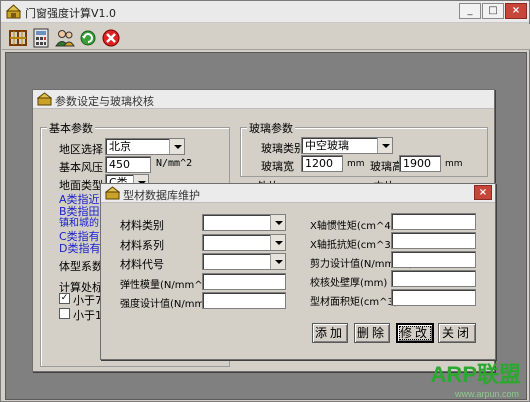  What do you see at coordinates (263, 99) in the screenshot?
I see `param-dialog-title-bar: 参数设定与玻璃校核` at bounding box center [263, 99].